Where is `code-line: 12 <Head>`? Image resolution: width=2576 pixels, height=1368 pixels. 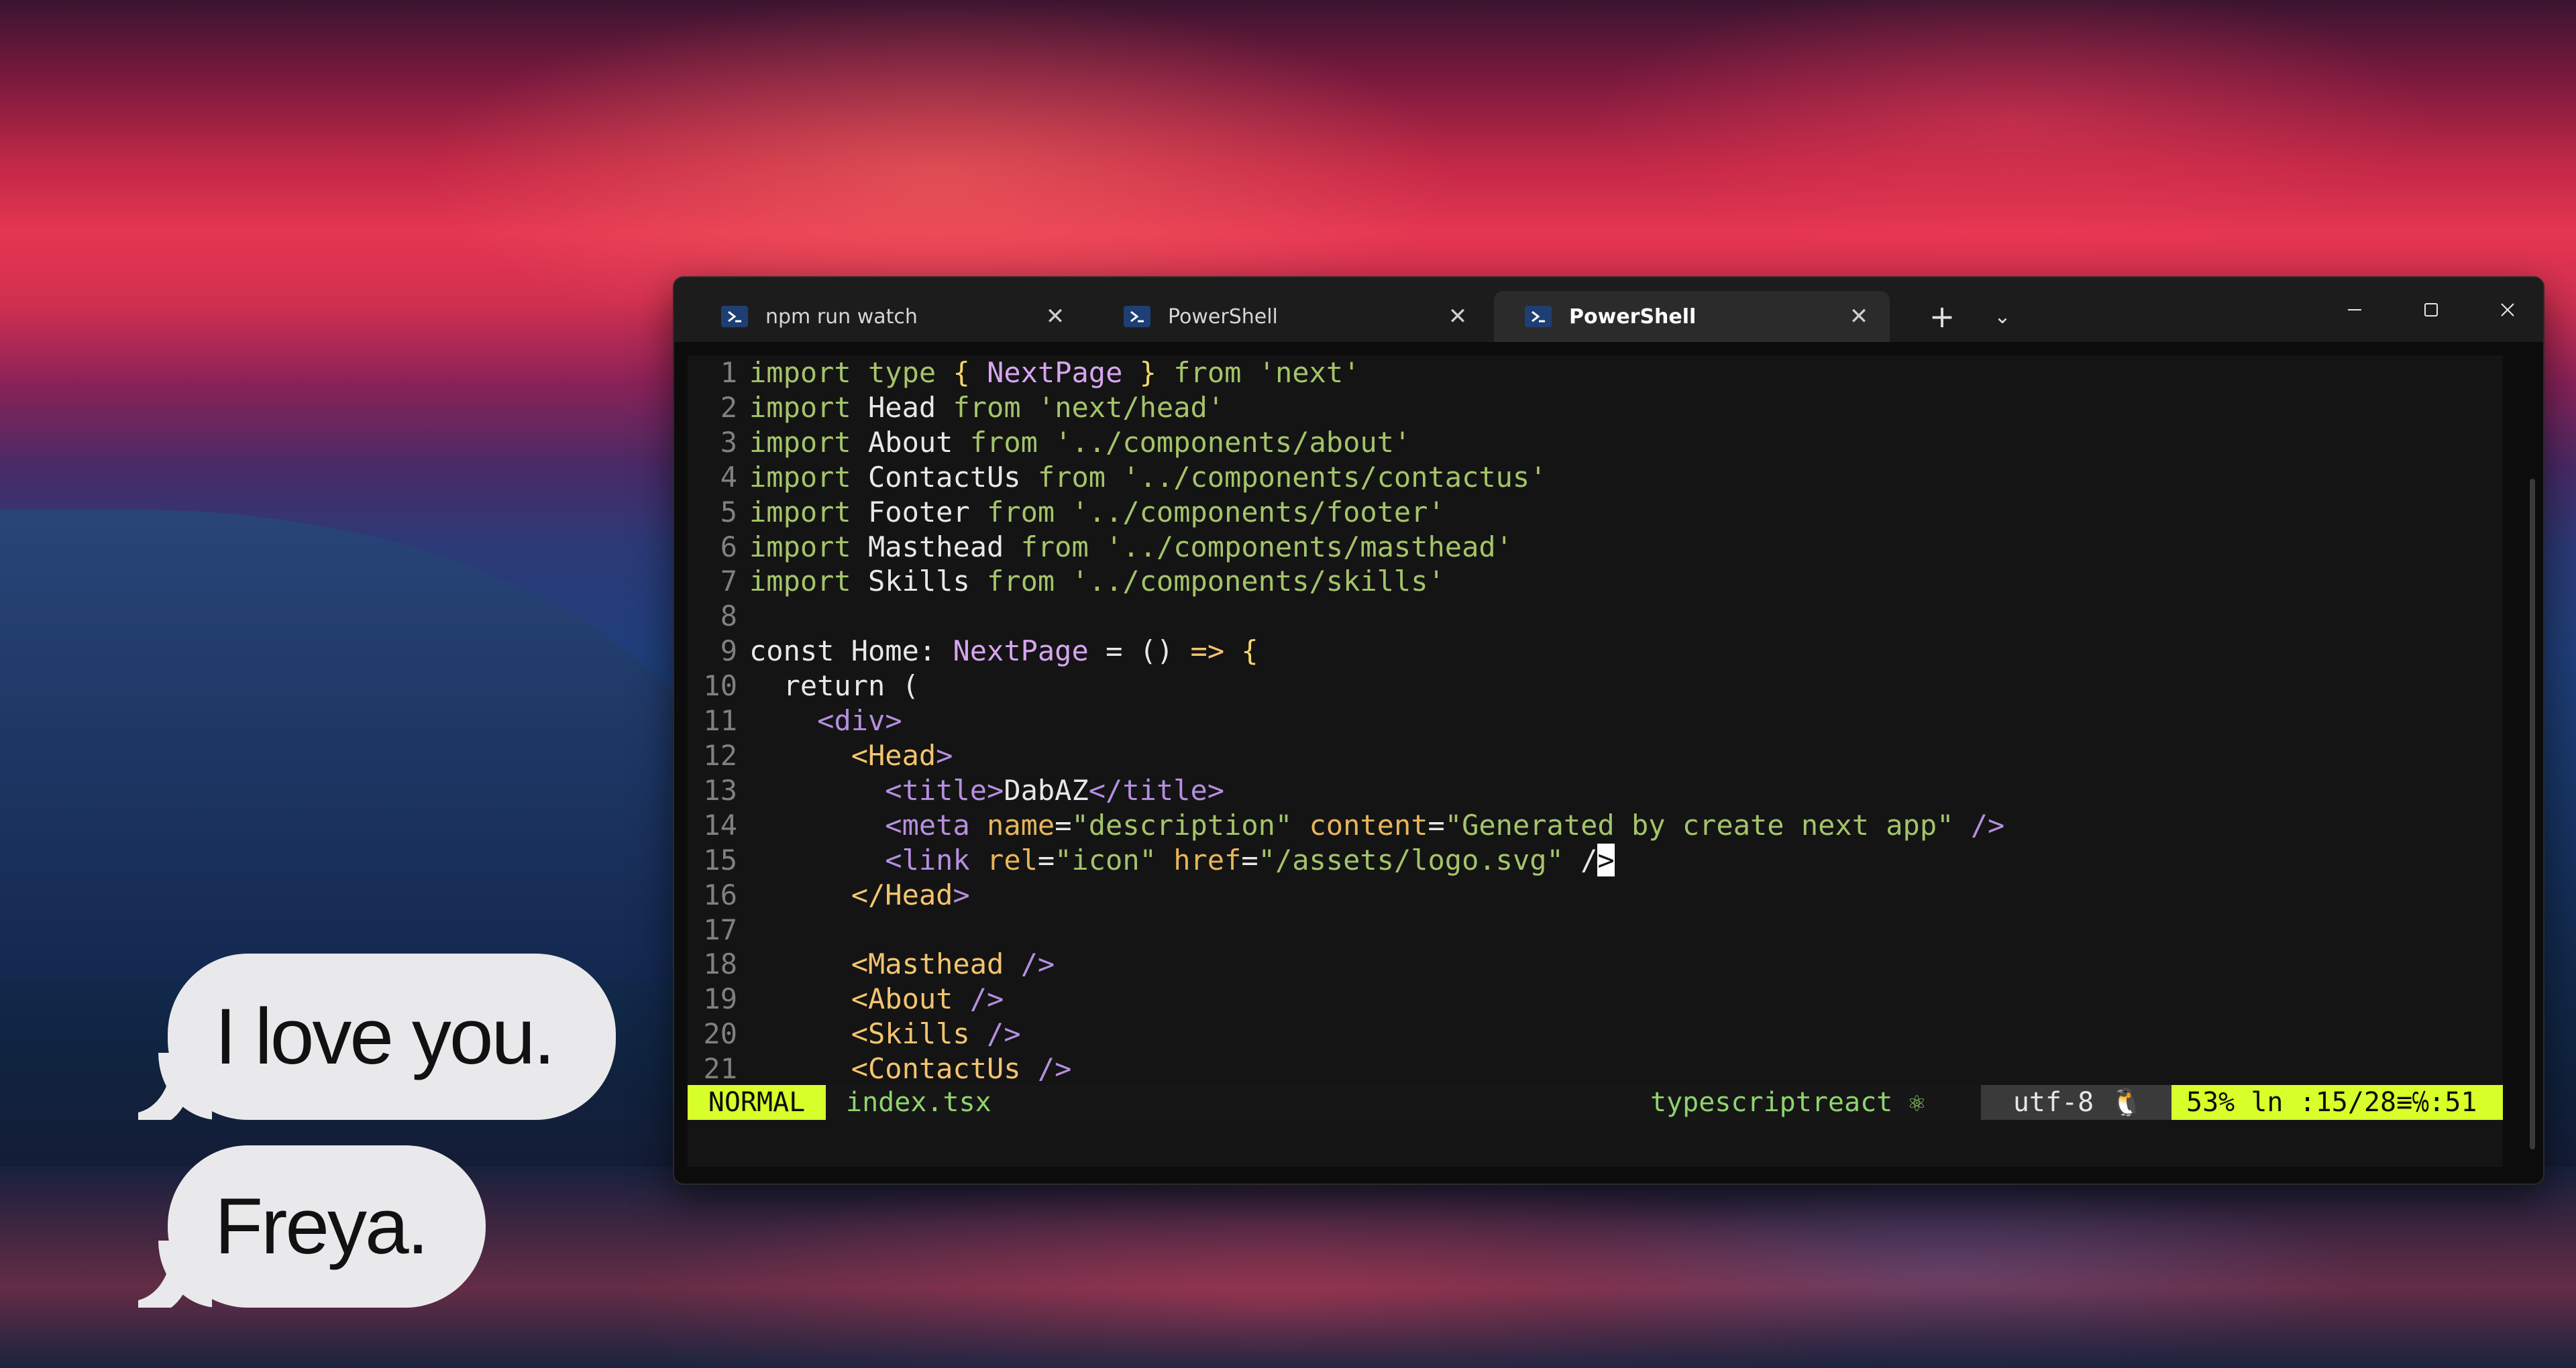
code-line: 12 <Head> is located at coordinates (1595, 755).